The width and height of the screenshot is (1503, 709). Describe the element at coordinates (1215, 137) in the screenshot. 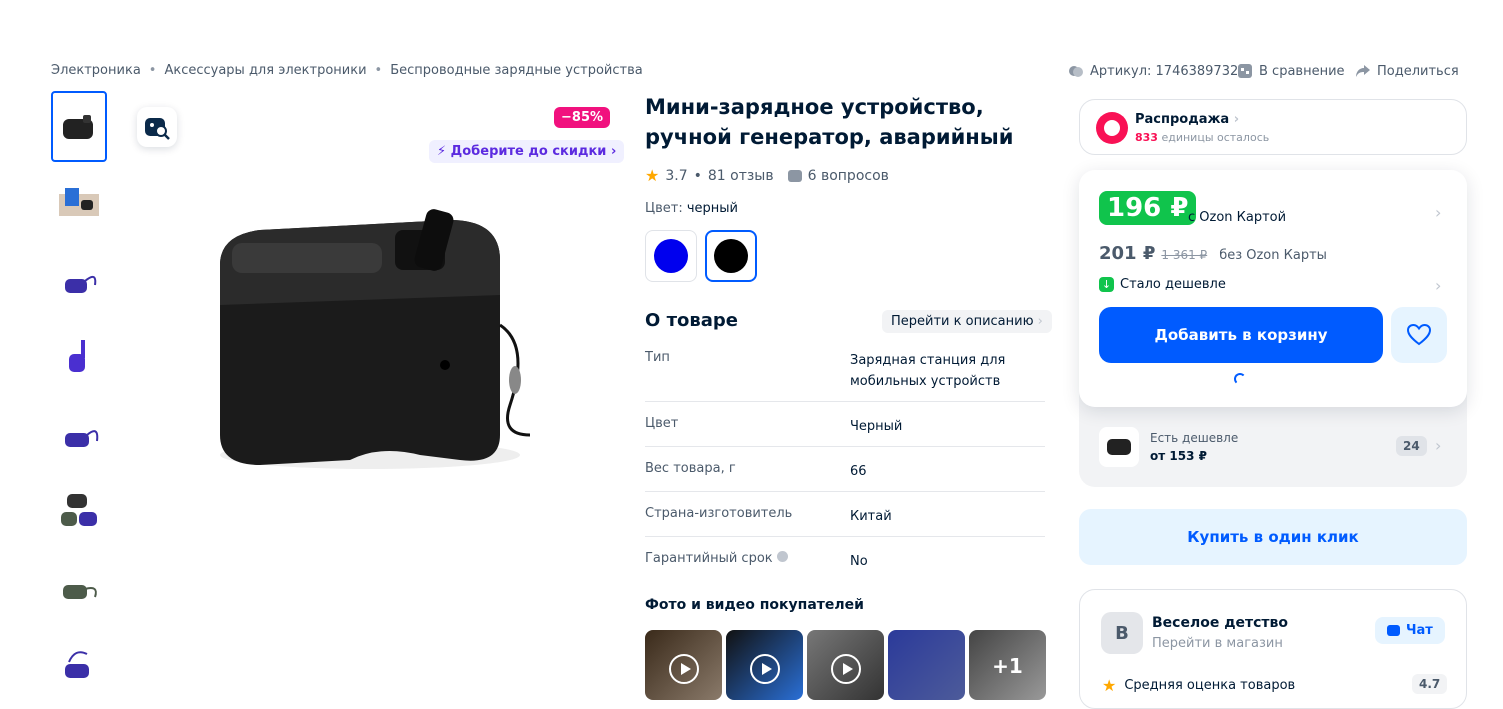

I see `stock-text: единицы осталось` at that location.